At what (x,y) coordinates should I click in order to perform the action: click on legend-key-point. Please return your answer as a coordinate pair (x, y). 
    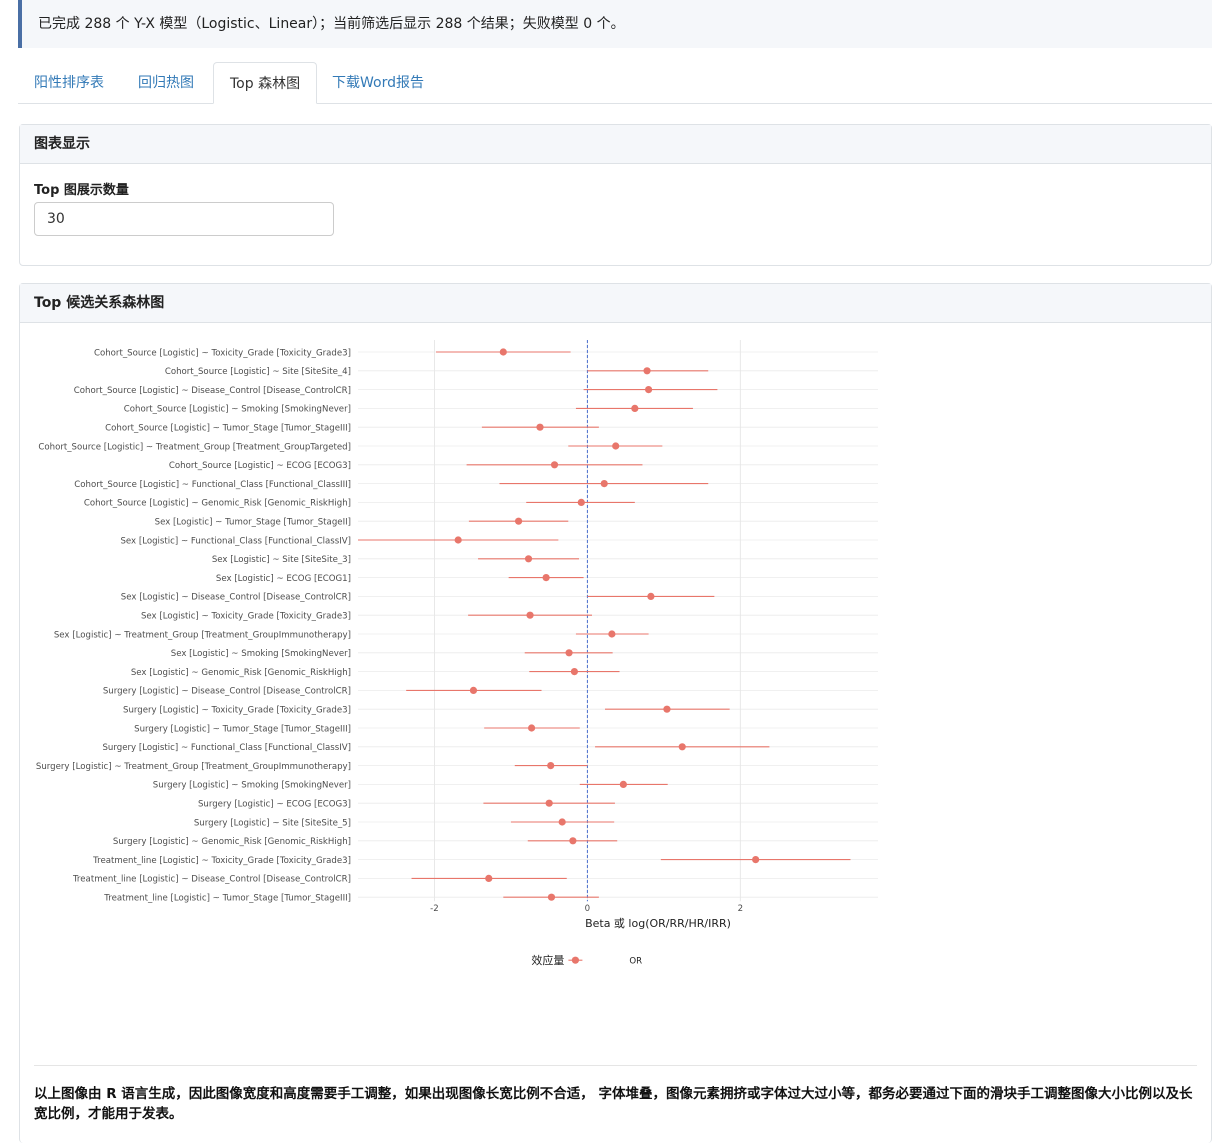
    Looking at the image, I should click on (575, 960).